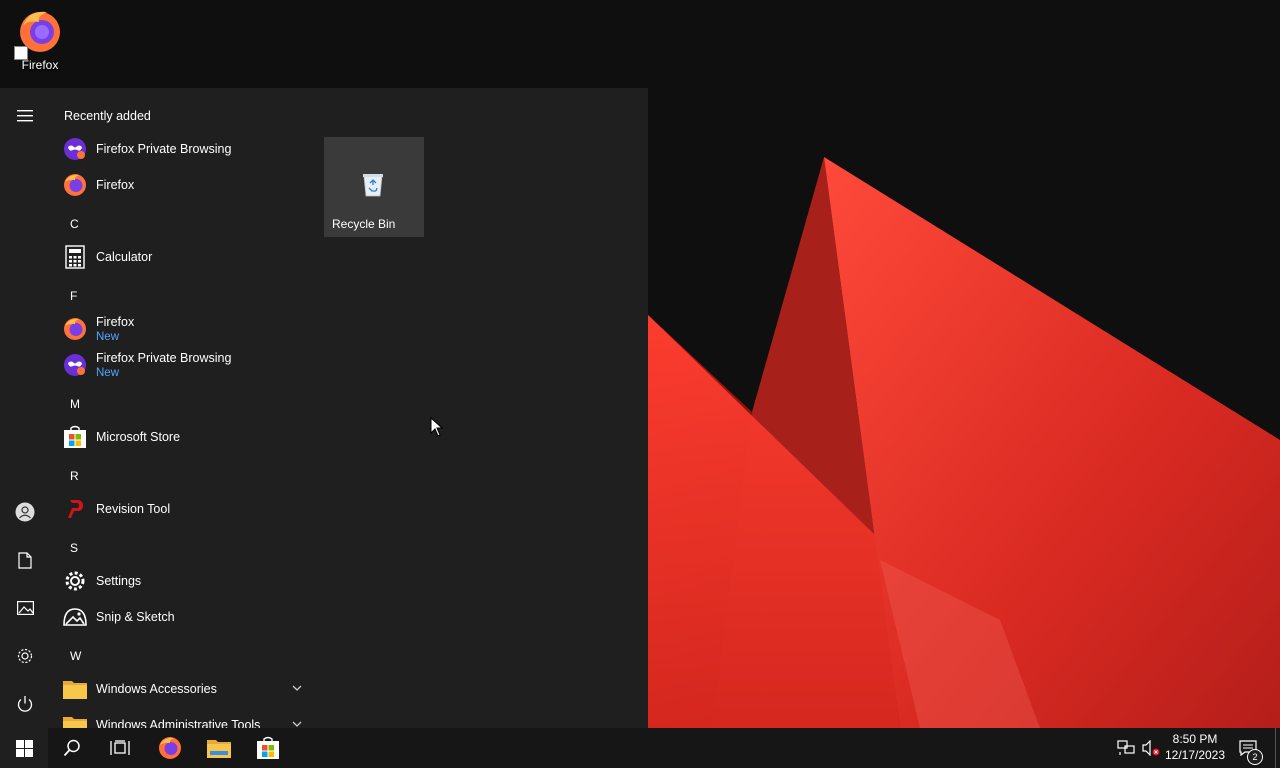  What do you see at coordinates (185, 437) in the screenshot?
I see `app-microsoft-store: Microsoft Store` at bounding box center [185, 437].